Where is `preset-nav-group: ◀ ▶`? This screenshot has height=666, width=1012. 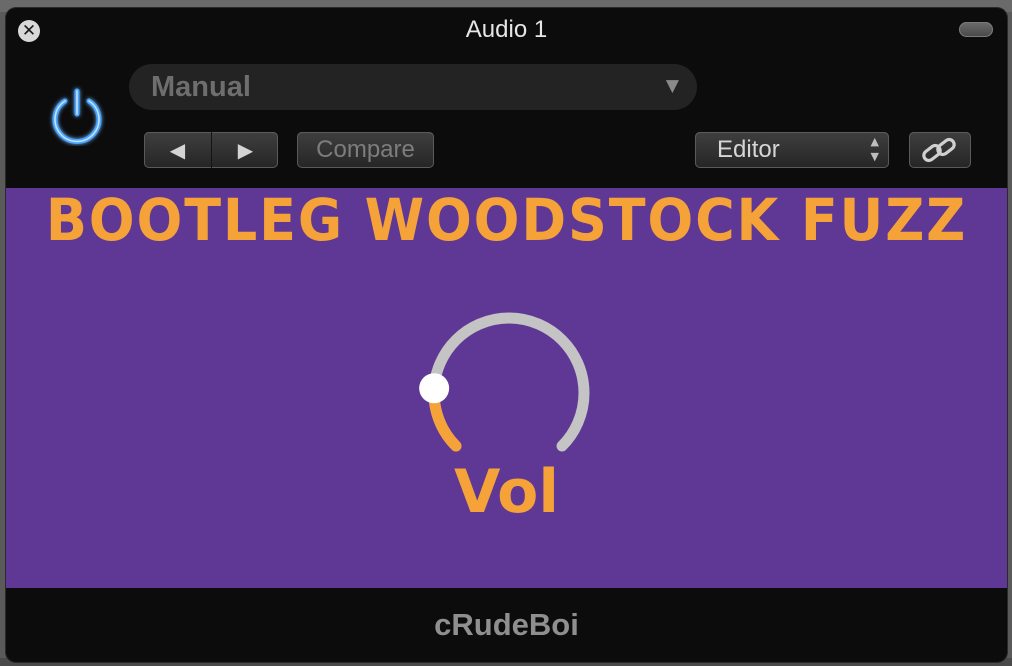 preset-nav-group: ◀ ▶ is located at coordinates (211, 150).